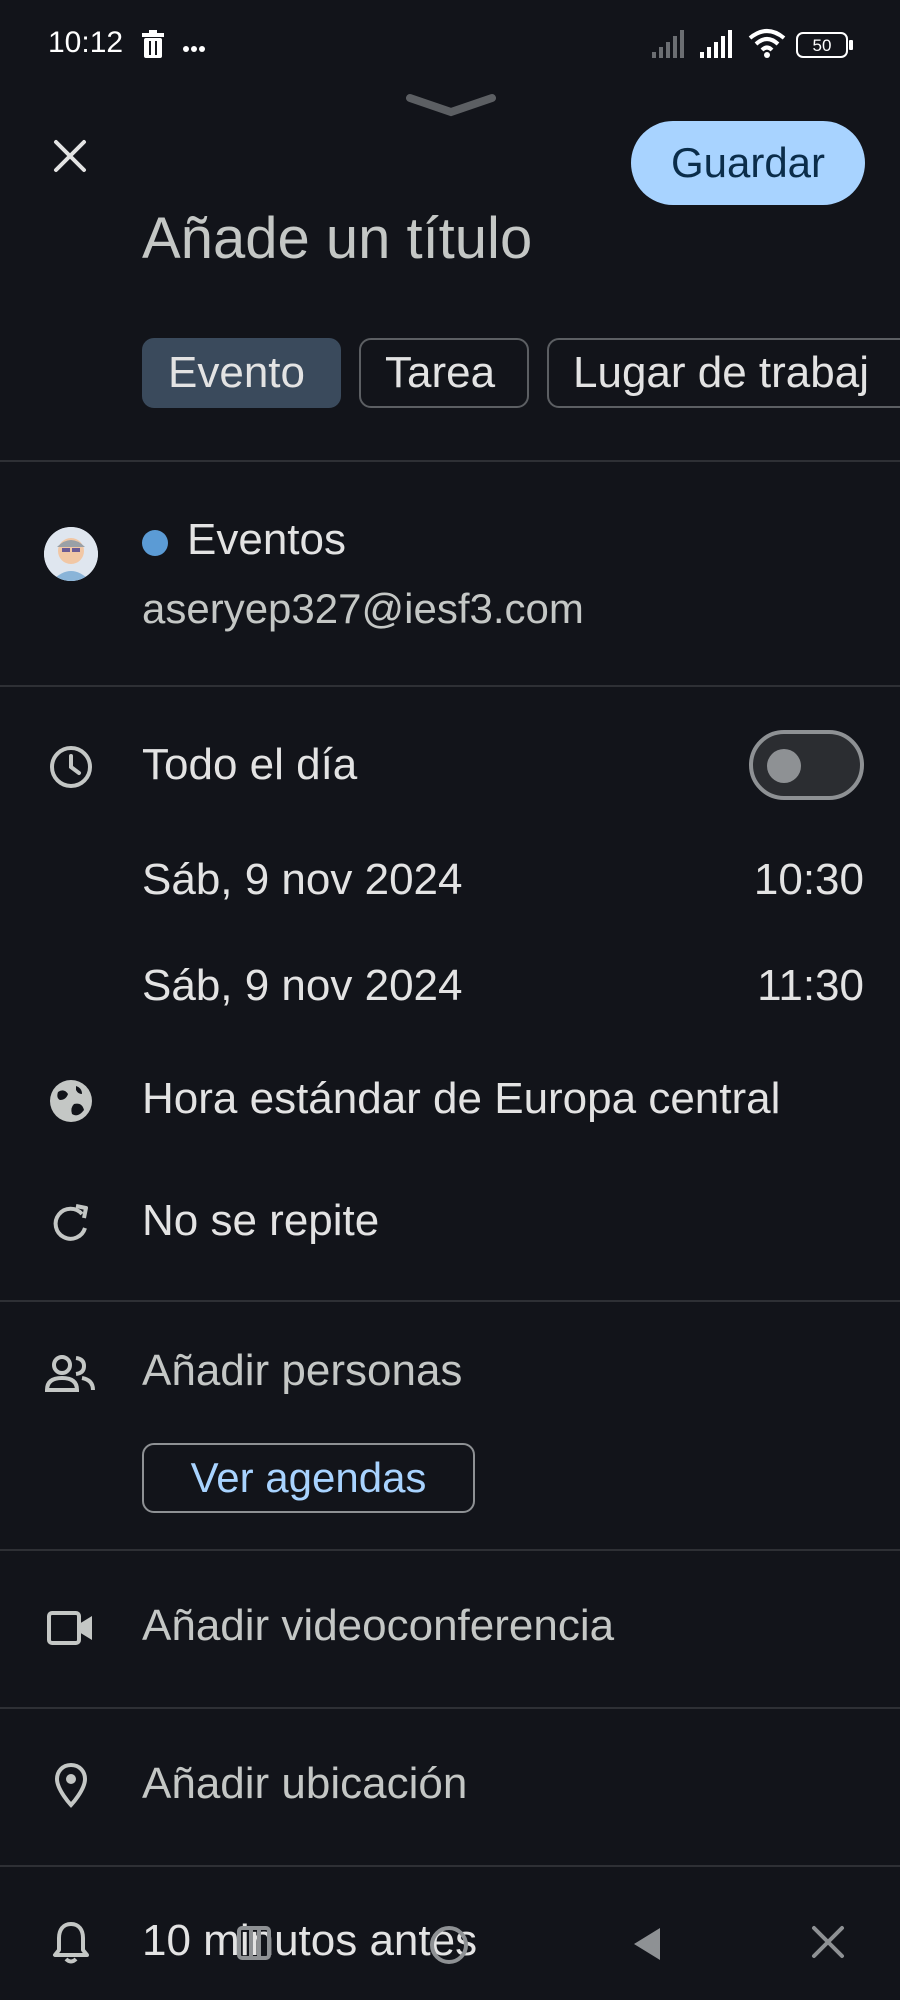  What do you see at coordinates (378, 1626) in the screenshot?
I see `add-videoconference: Añadir videoconferencia` at bounding box center [378, 1626].